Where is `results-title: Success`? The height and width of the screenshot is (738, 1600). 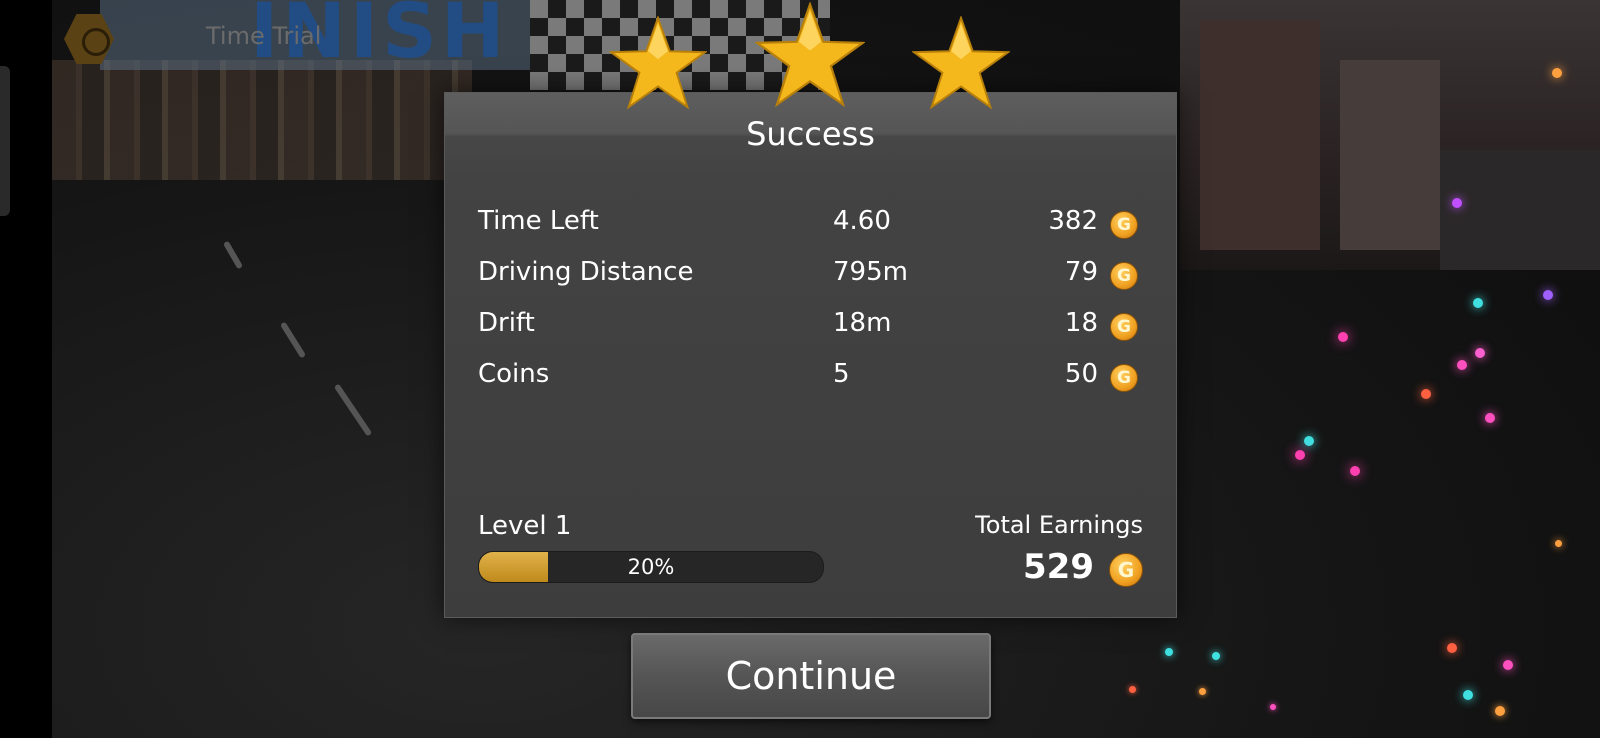
results-title: Success is located at coordinates (810, 134).